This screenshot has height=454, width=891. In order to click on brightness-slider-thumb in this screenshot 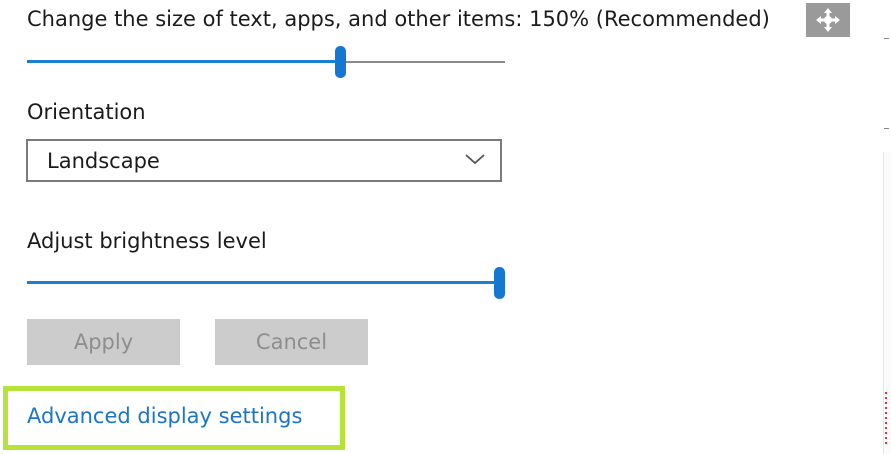, I will do `click(499, 283)`.